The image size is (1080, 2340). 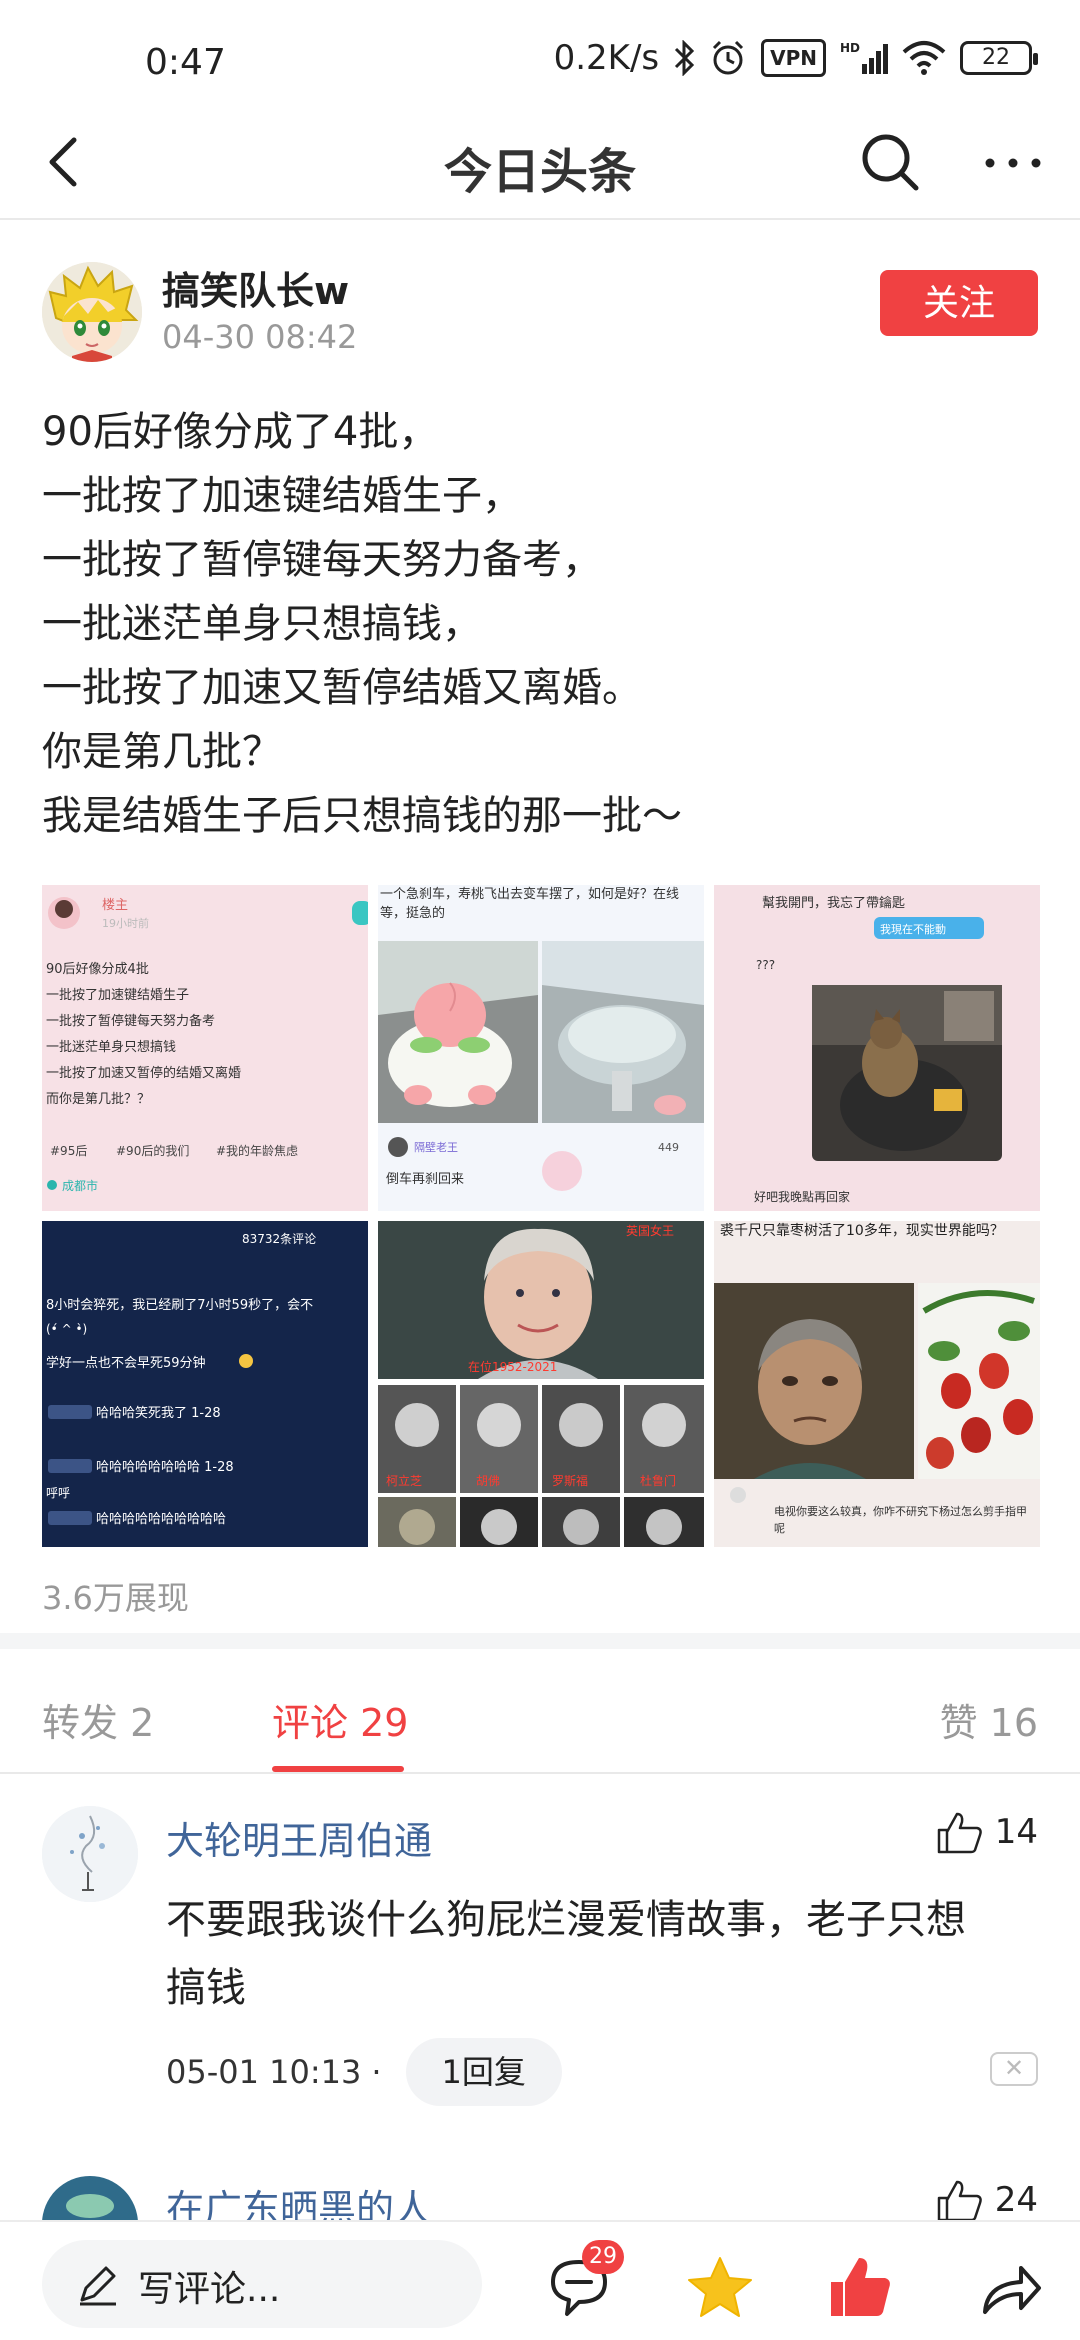 I want to click on img5-title: 英国女王, so click(x=650, y=1230).